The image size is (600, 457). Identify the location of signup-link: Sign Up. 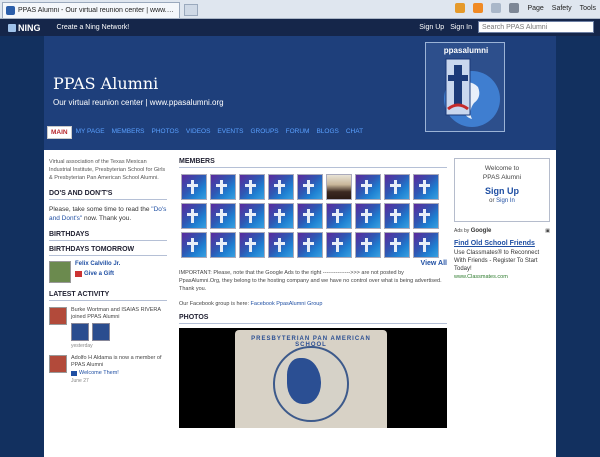
(431, 27).